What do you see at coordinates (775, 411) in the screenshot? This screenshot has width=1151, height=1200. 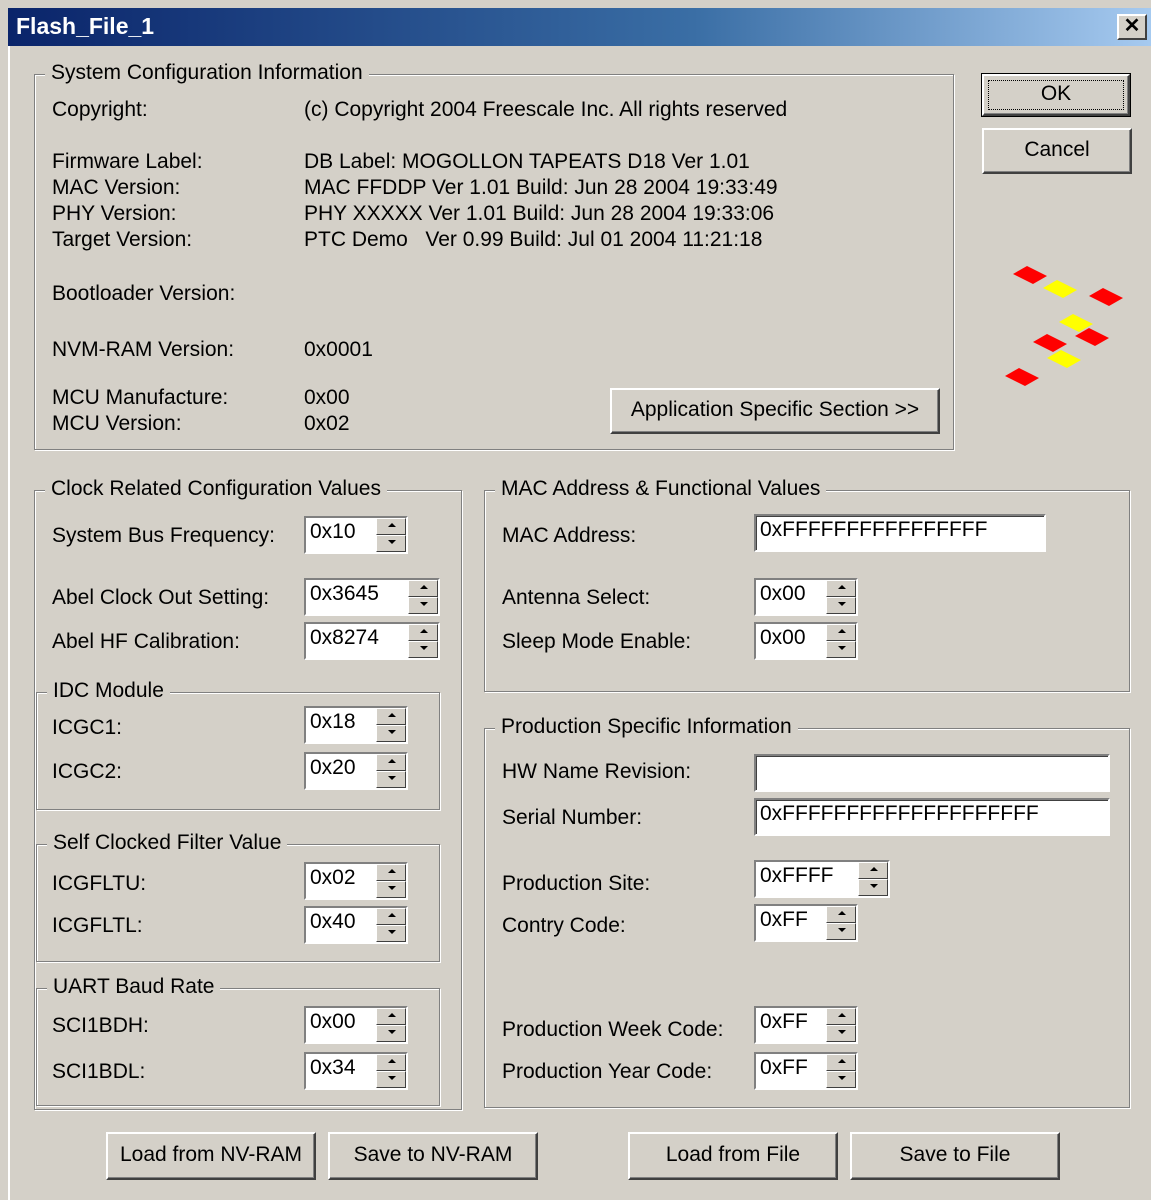 I see `application-specific-section-button: Application Specific Section >>` at bounding box center [775, 411].